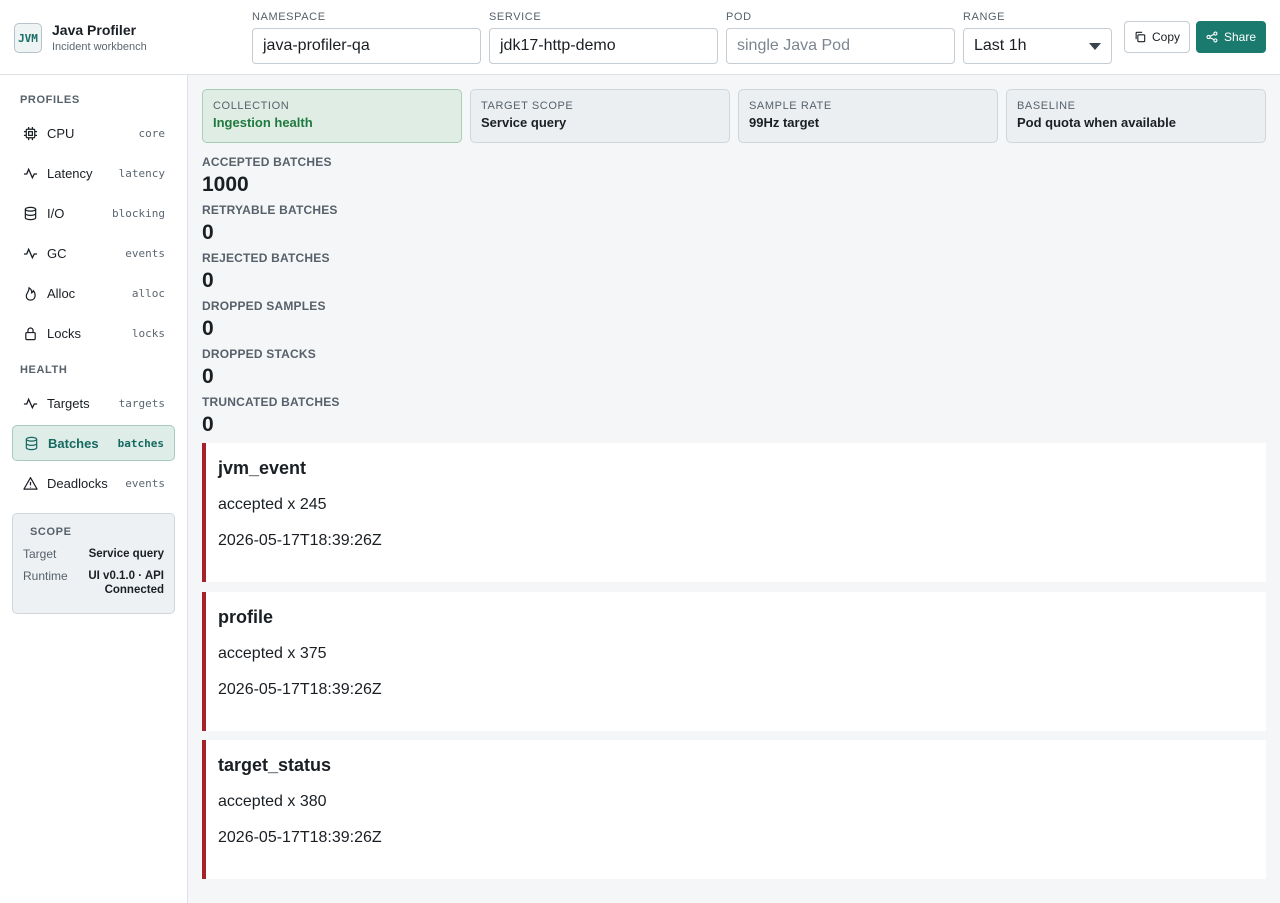 The width and height of the screenshot is (1280, 903). What do you see at coordinates (77, 483) in the screenshot?
I see `sidebar-item-label: Deadlocks` at bounding box center [77, 483].